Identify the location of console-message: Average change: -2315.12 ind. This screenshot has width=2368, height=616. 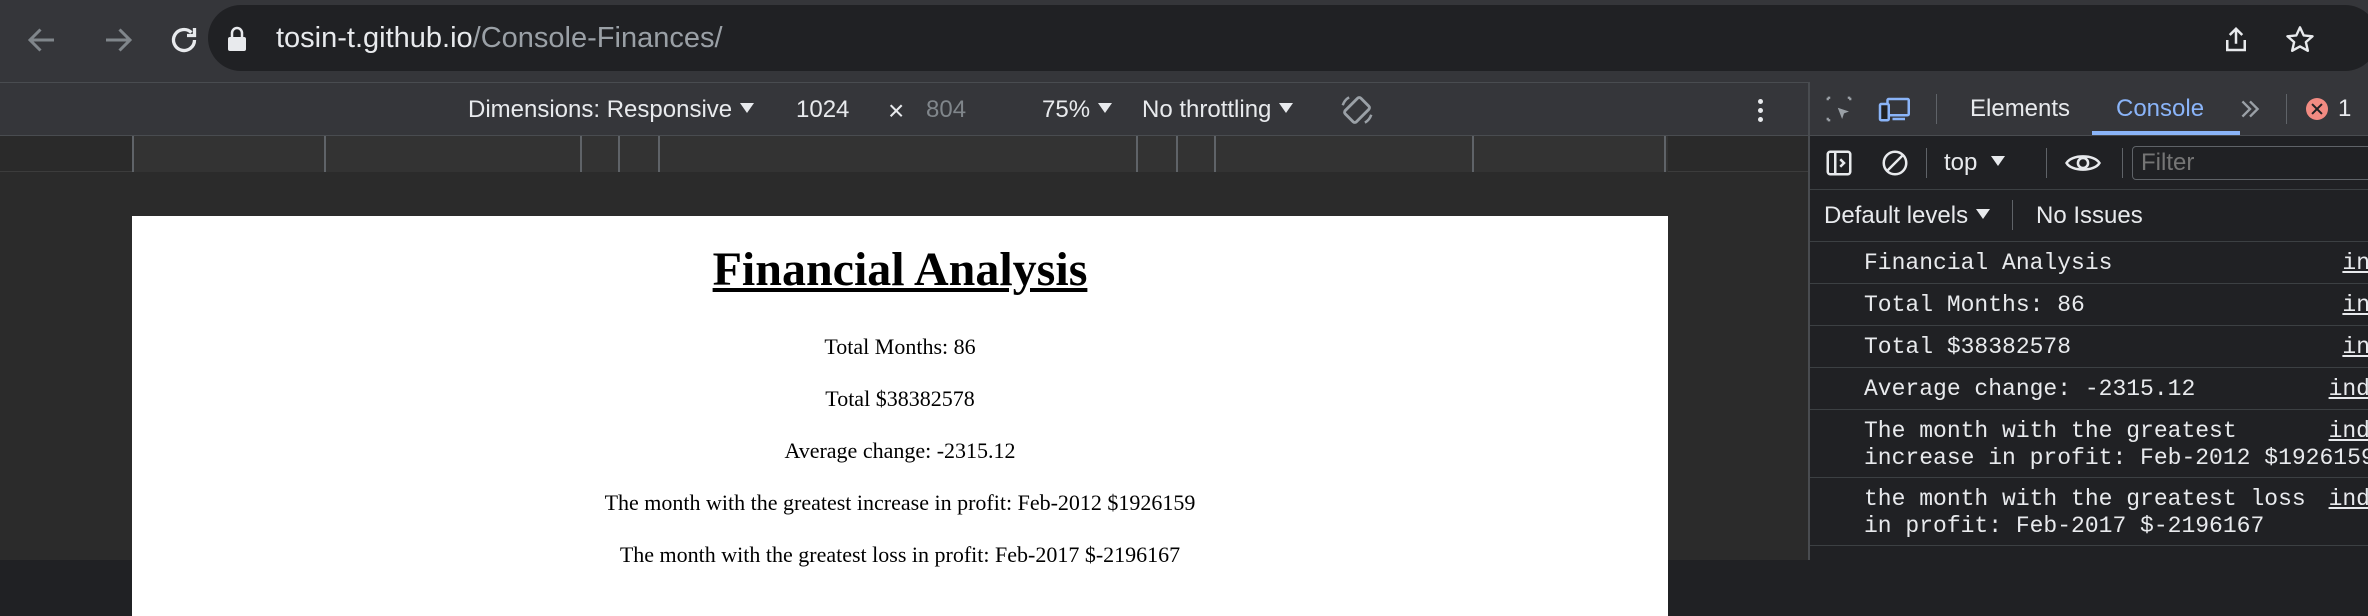
(2089, 389).